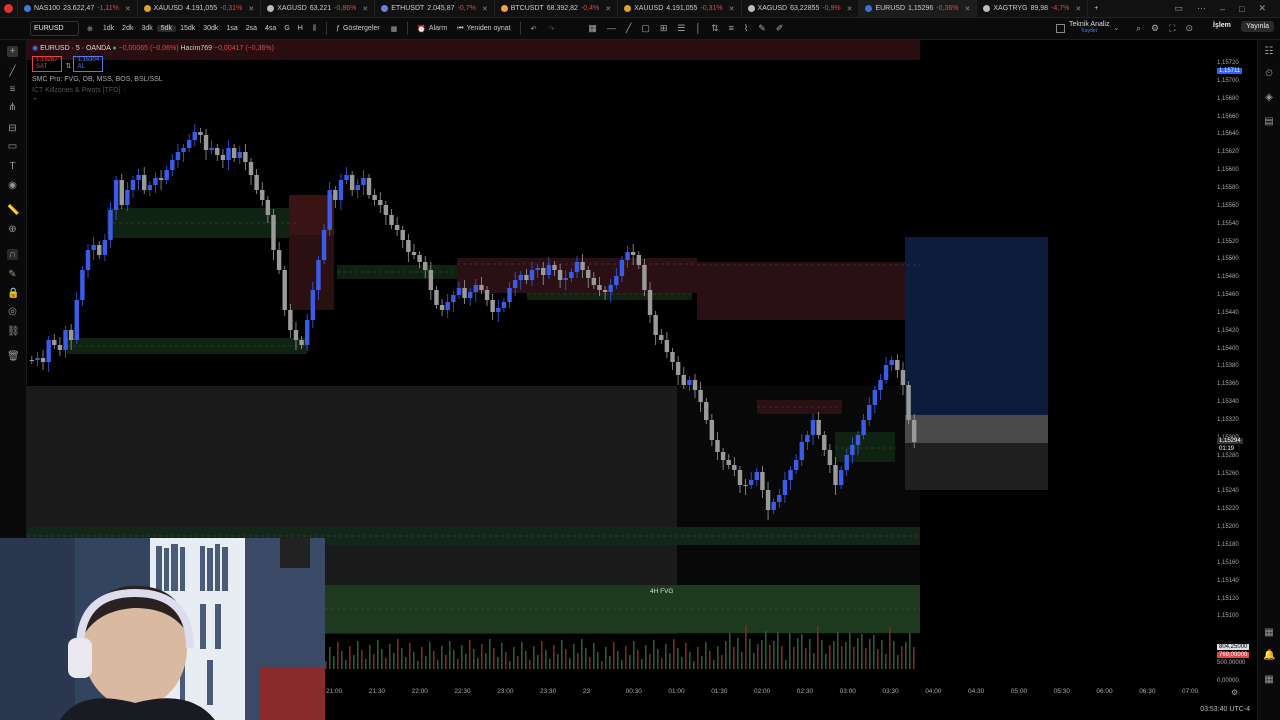 The width and height of the screenshot is (1280, 720). What do you see at coordinates (818, 647) in the screenshot?
I see `volume-bar` at bounding box center [818, 647].